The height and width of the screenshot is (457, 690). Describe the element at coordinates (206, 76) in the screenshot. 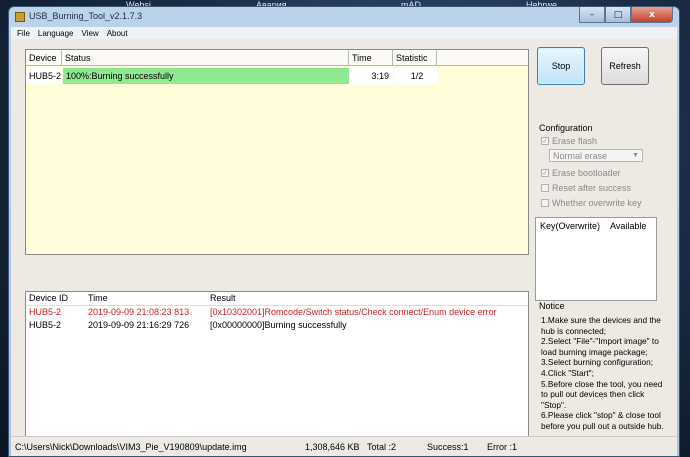

I see `status-cell: 100%:Burning successfully` at that location.